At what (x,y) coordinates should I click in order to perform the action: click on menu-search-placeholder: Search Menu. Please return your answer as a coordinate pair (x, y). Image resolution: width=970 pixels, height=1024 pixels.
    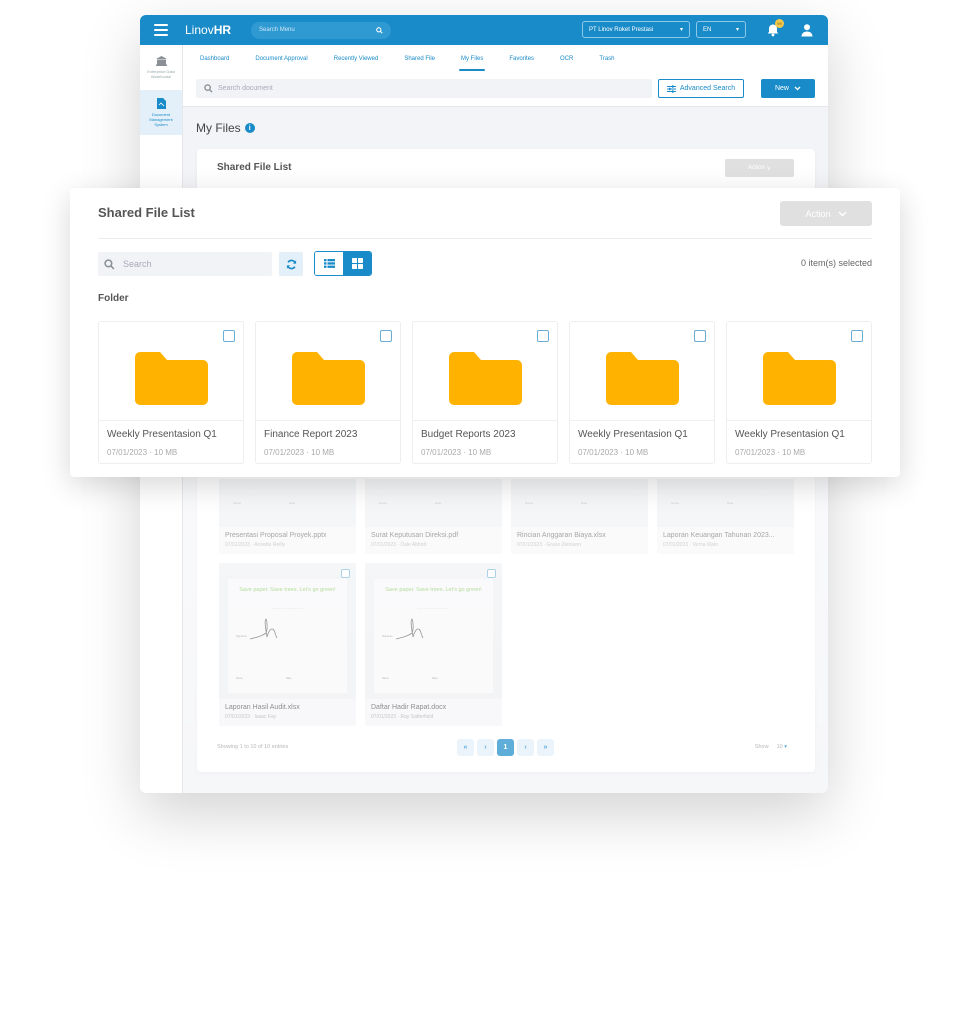
    Looking at the image, I should click on (277, 30).